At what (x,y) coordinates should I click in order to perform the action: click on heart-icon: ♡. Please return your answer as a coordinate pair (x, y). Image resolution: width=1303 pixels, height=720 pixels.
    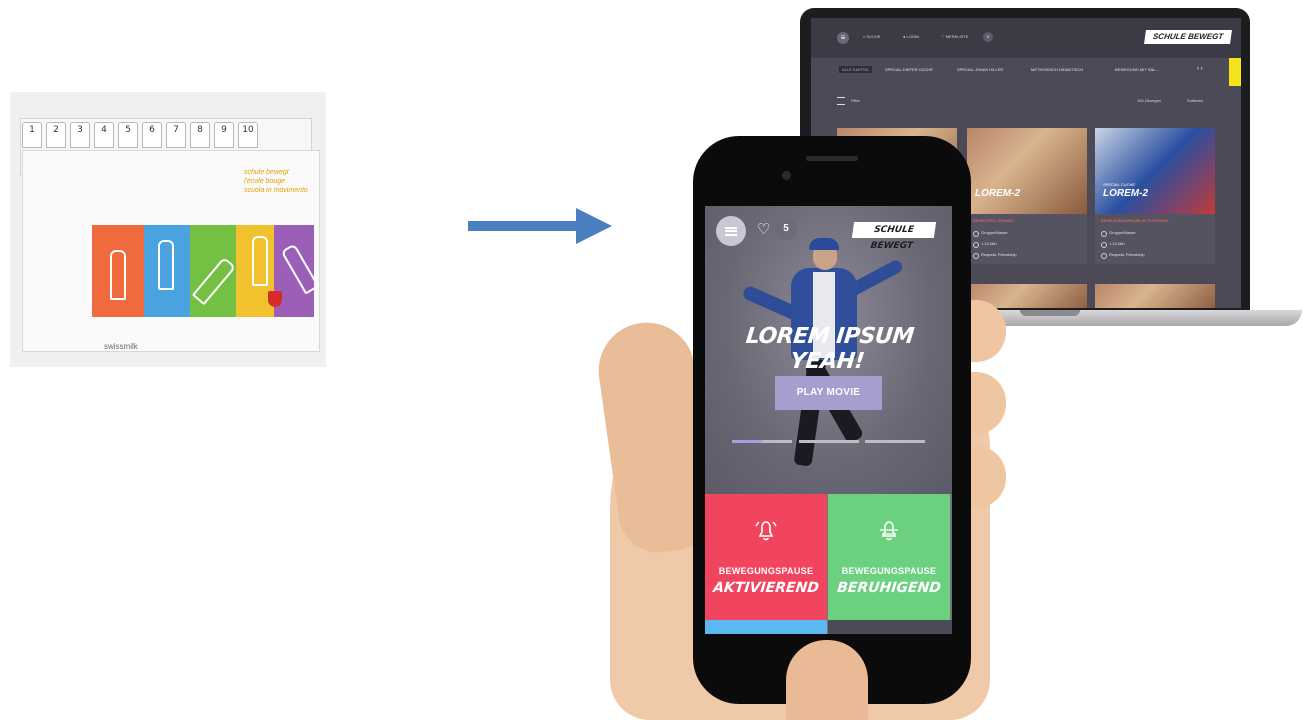
    Looking at the image, I should click on (763, 230).